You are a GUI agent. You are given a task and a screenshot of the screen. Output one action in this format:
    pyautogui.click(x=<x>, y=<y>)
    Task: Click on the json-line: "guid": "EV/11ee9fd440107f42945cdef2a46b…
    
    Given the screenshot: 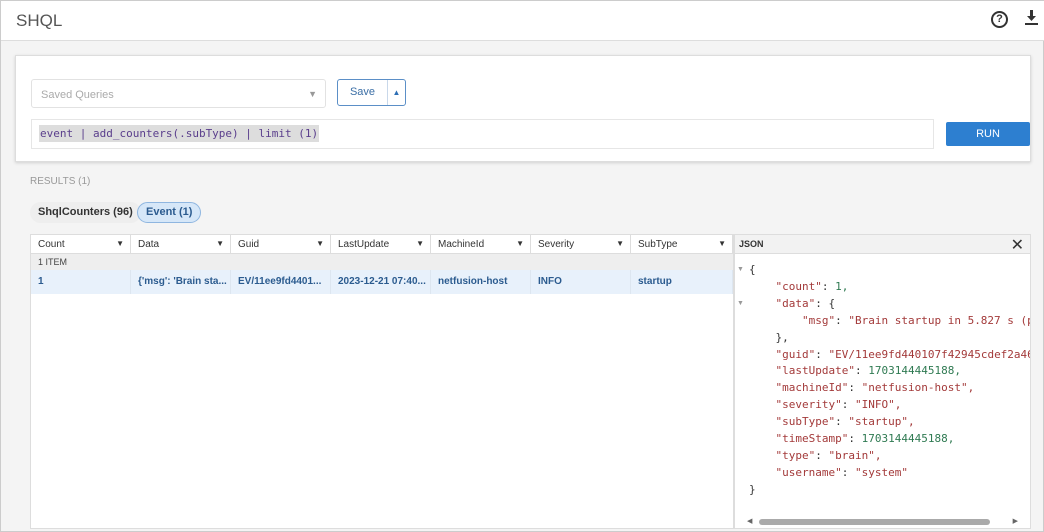 What is the action you would take?
    pyautogui.click(x=890, y=355)
    